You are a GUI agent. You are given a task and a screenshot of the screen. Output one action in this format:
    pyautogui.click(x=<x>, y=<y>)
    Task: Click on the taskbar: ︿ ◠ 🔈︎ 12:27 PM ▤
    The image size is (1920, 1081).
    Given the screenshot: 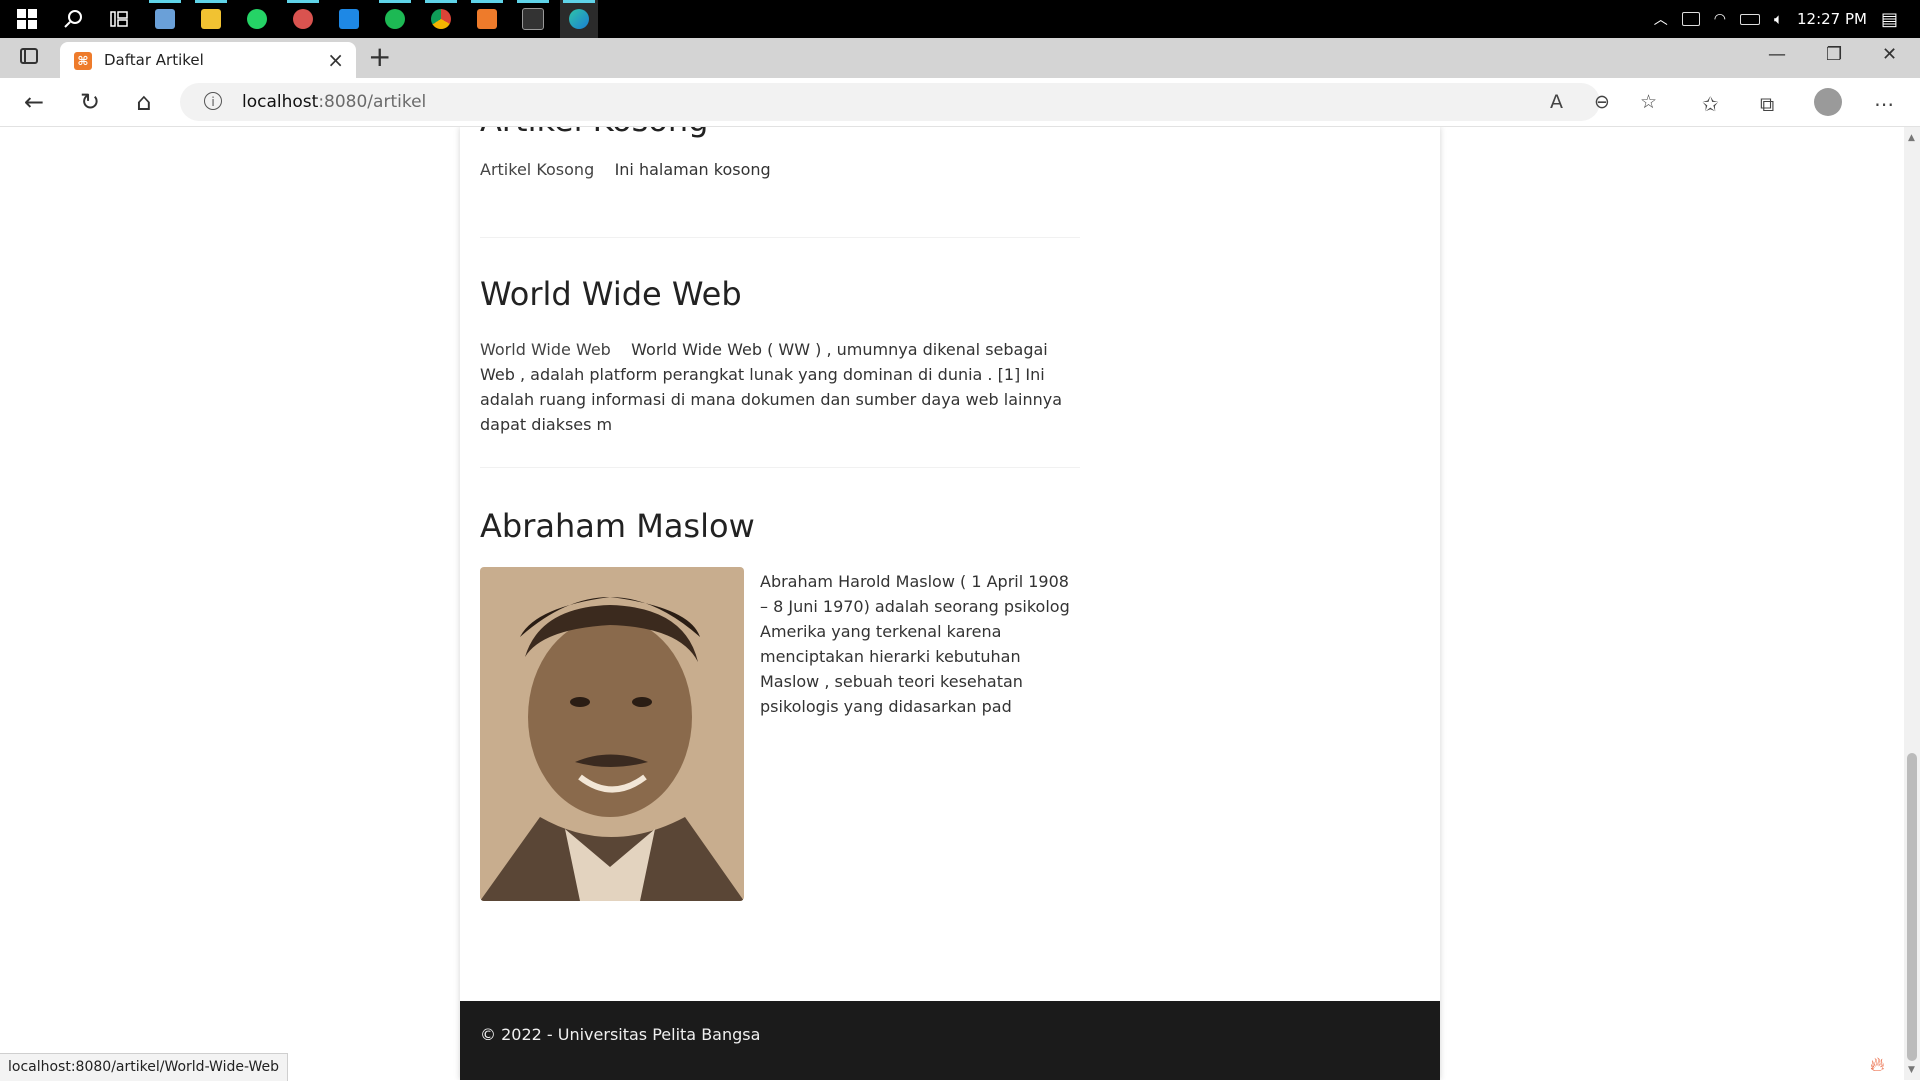 What is the action you would take?
    pyautogui.click(x=960, y=19)
    